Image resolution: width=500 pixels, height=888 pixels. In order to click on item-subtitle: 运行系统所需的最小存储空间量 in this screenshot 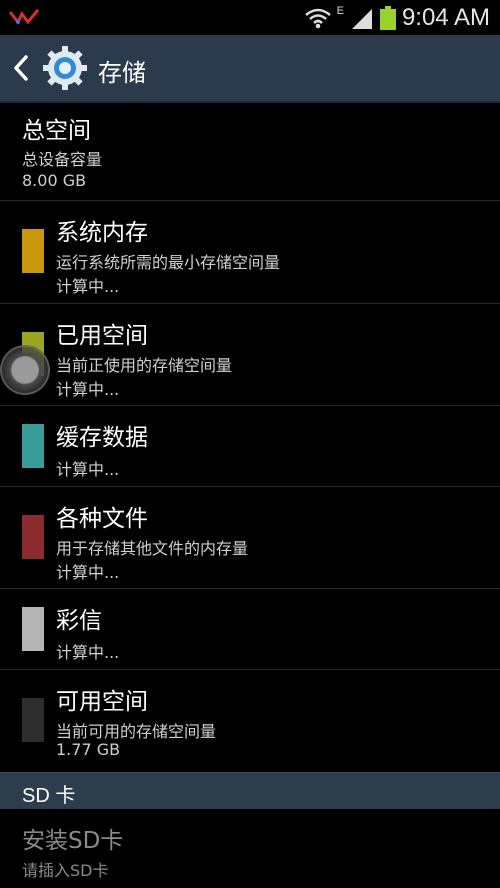, I will do `click(168, 262)`.